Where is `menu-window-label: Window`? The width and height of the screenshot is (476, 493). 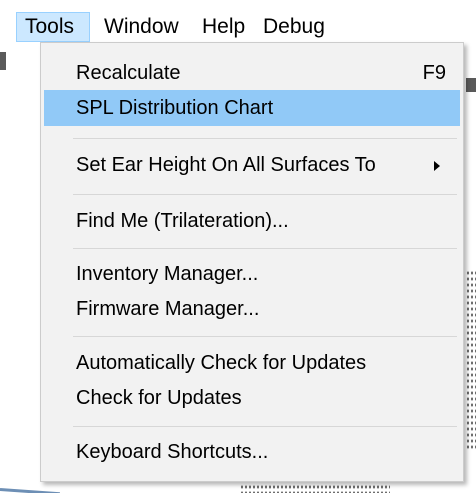
menu-window-label: Window is located at coordinates (141, 26).